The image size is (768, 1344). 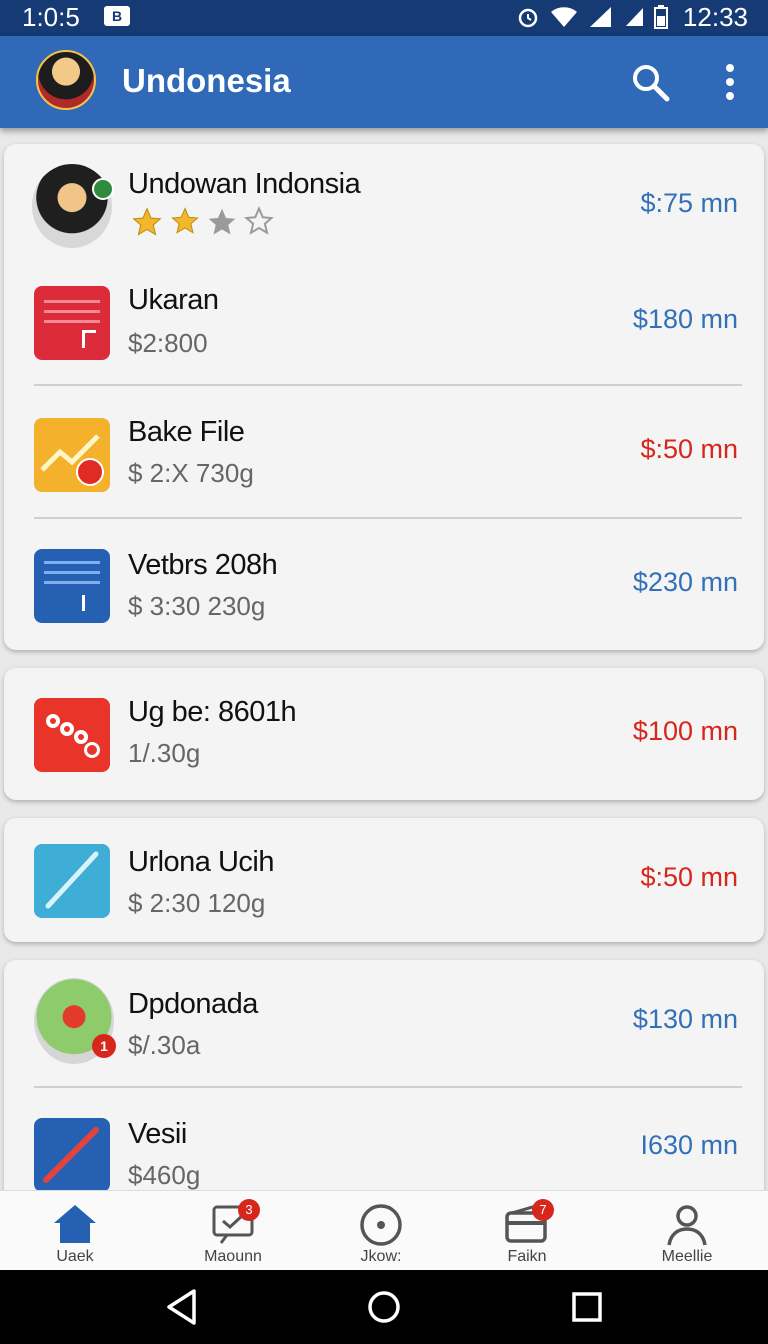 I want to click on recents-icon, so click(x=587, y=1307).